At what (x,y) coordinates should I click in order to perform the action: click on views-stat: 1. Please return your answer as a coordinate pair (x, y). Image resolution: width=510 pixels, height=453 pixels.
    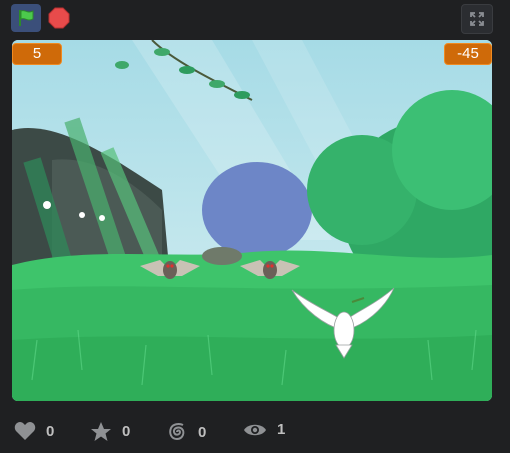
    Looking at the image, I should click on (264, 429).